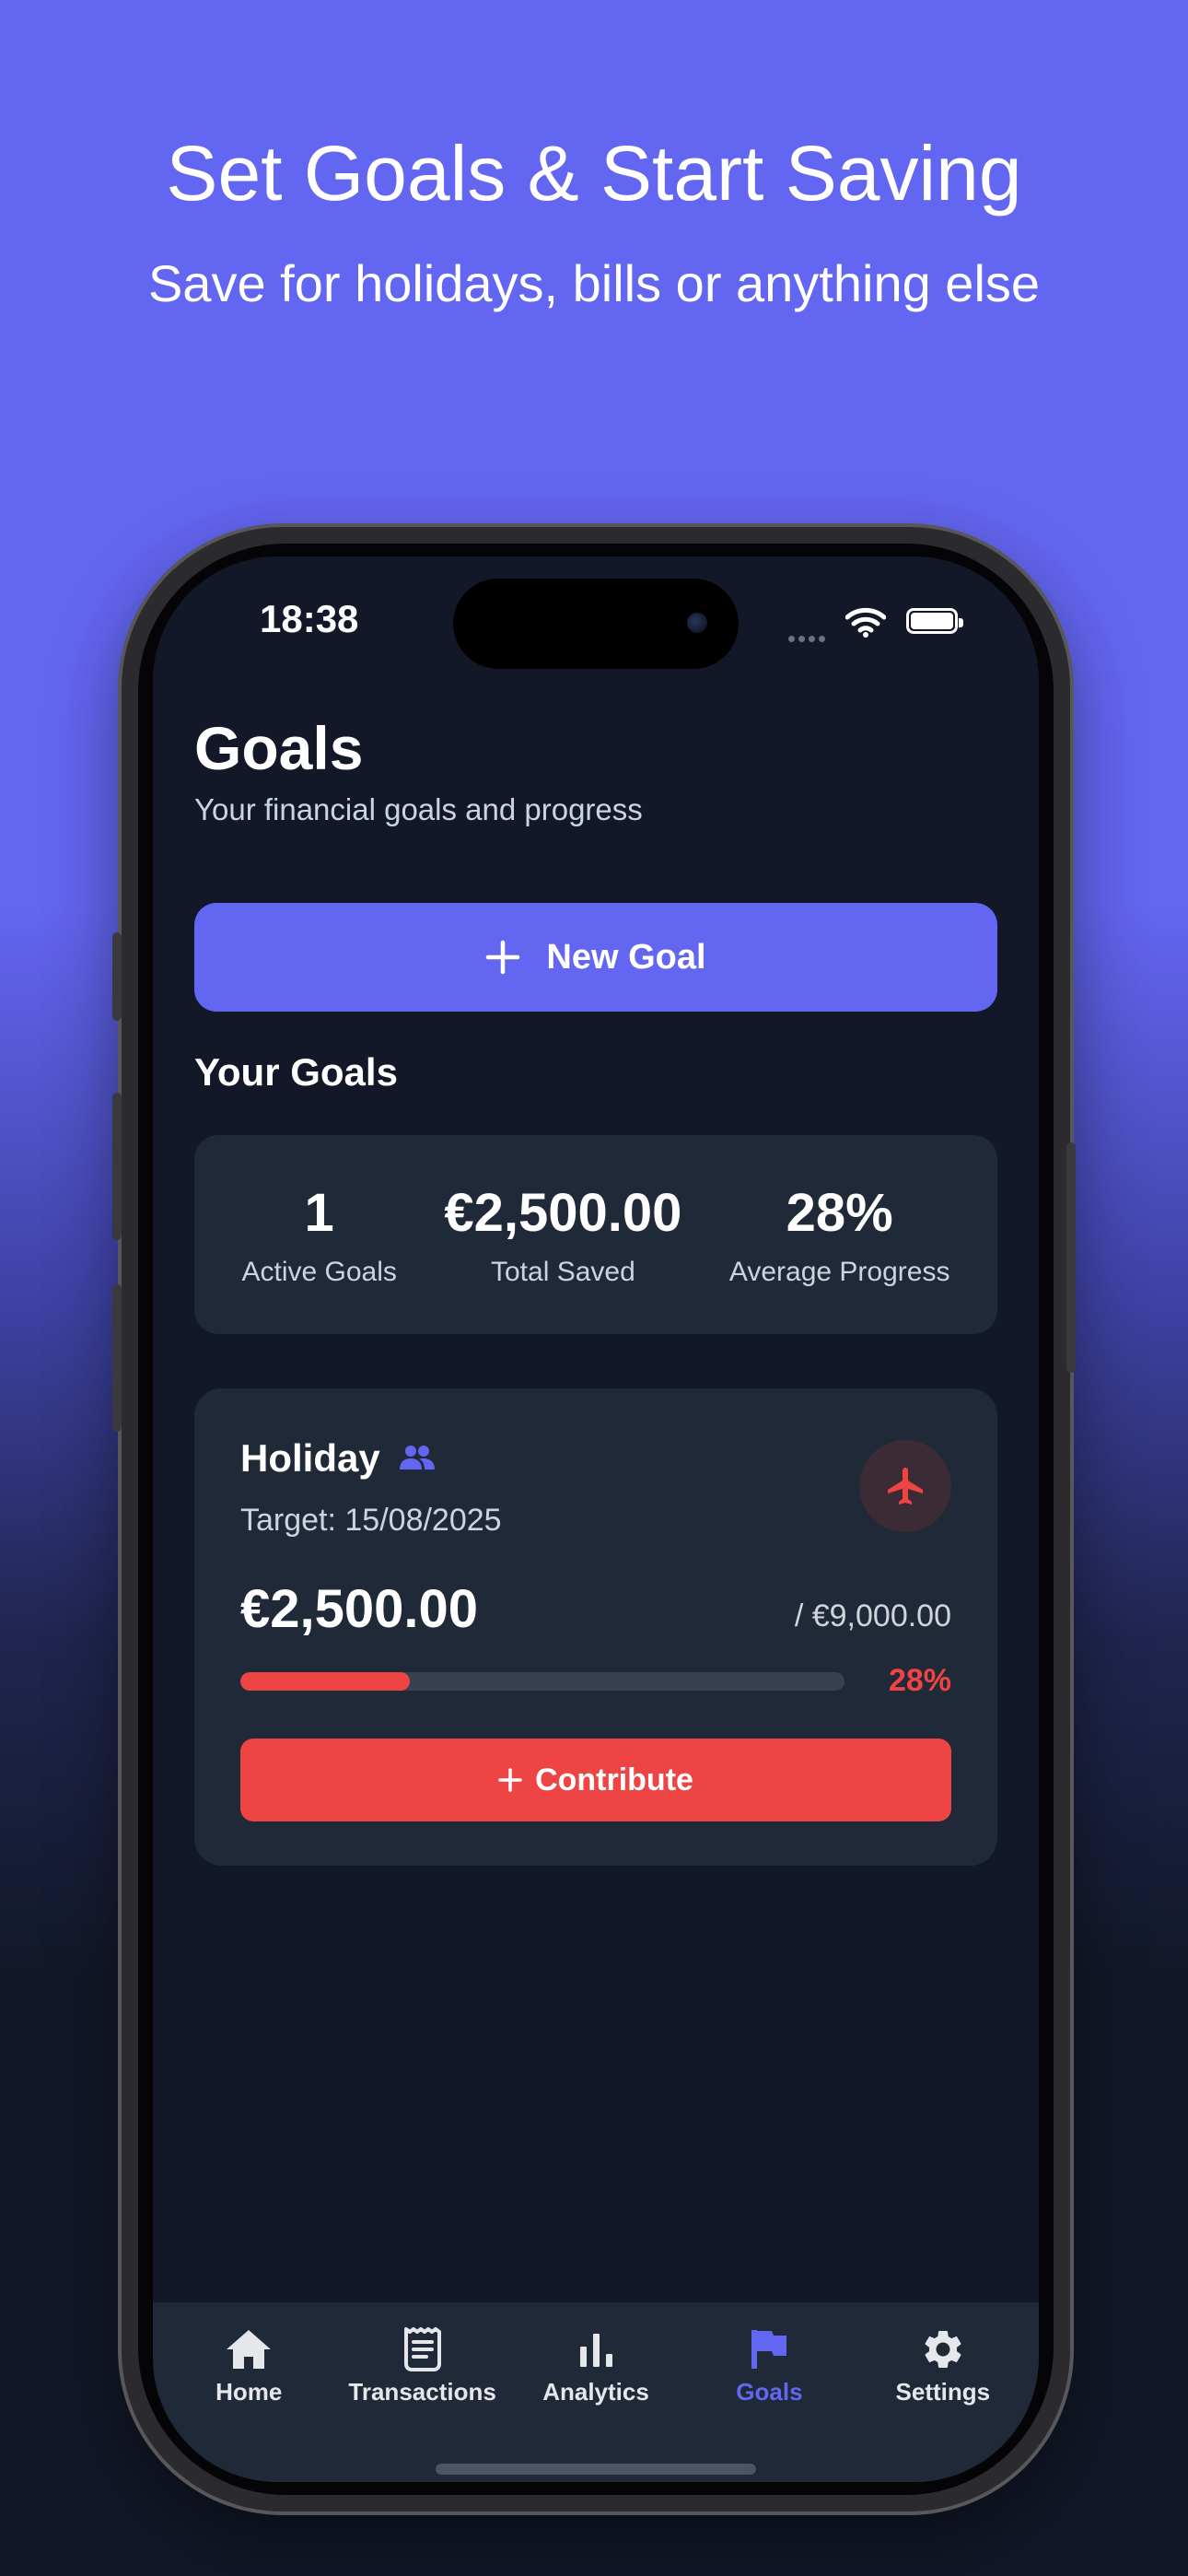 Image resolution: width=1188 pixels, height=2576 pixels. I want to click on goal-saved-amount: €2,500.00, so click(359, 1609).